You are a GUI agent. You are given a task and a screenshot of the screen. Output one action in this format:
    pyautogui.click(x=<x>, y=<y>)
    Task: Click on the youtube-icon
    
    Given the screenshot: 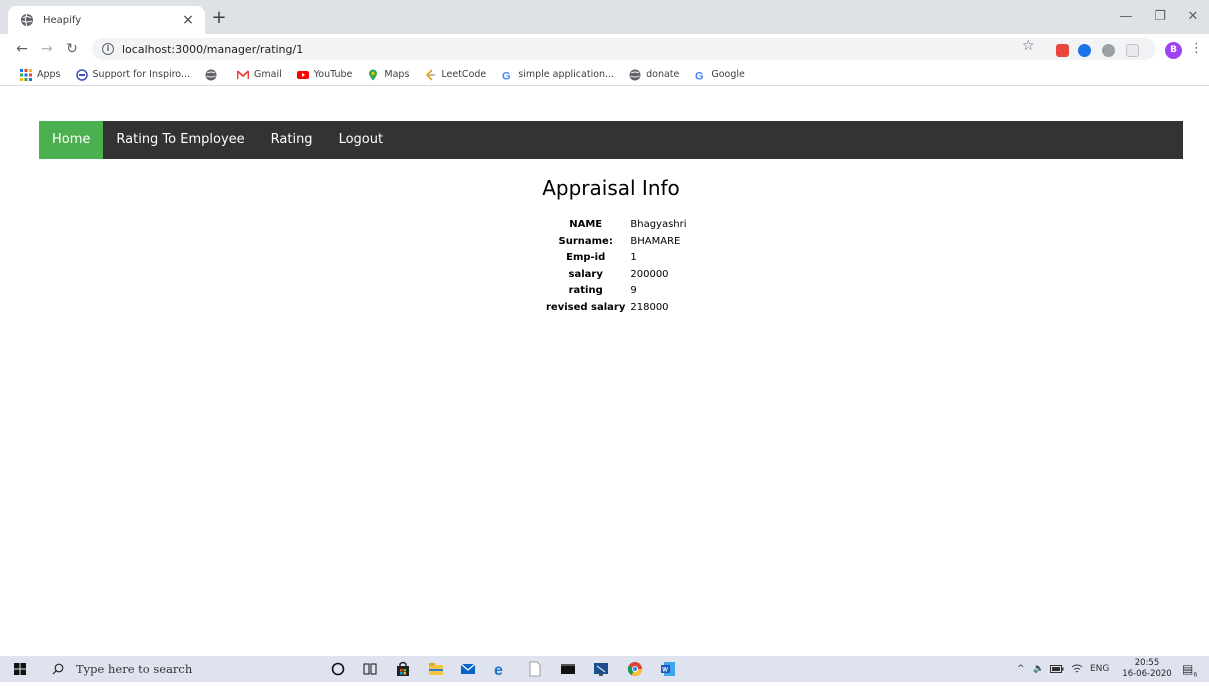 What is the action you would take?
    pyautogui.click(x=302, y=74)
    